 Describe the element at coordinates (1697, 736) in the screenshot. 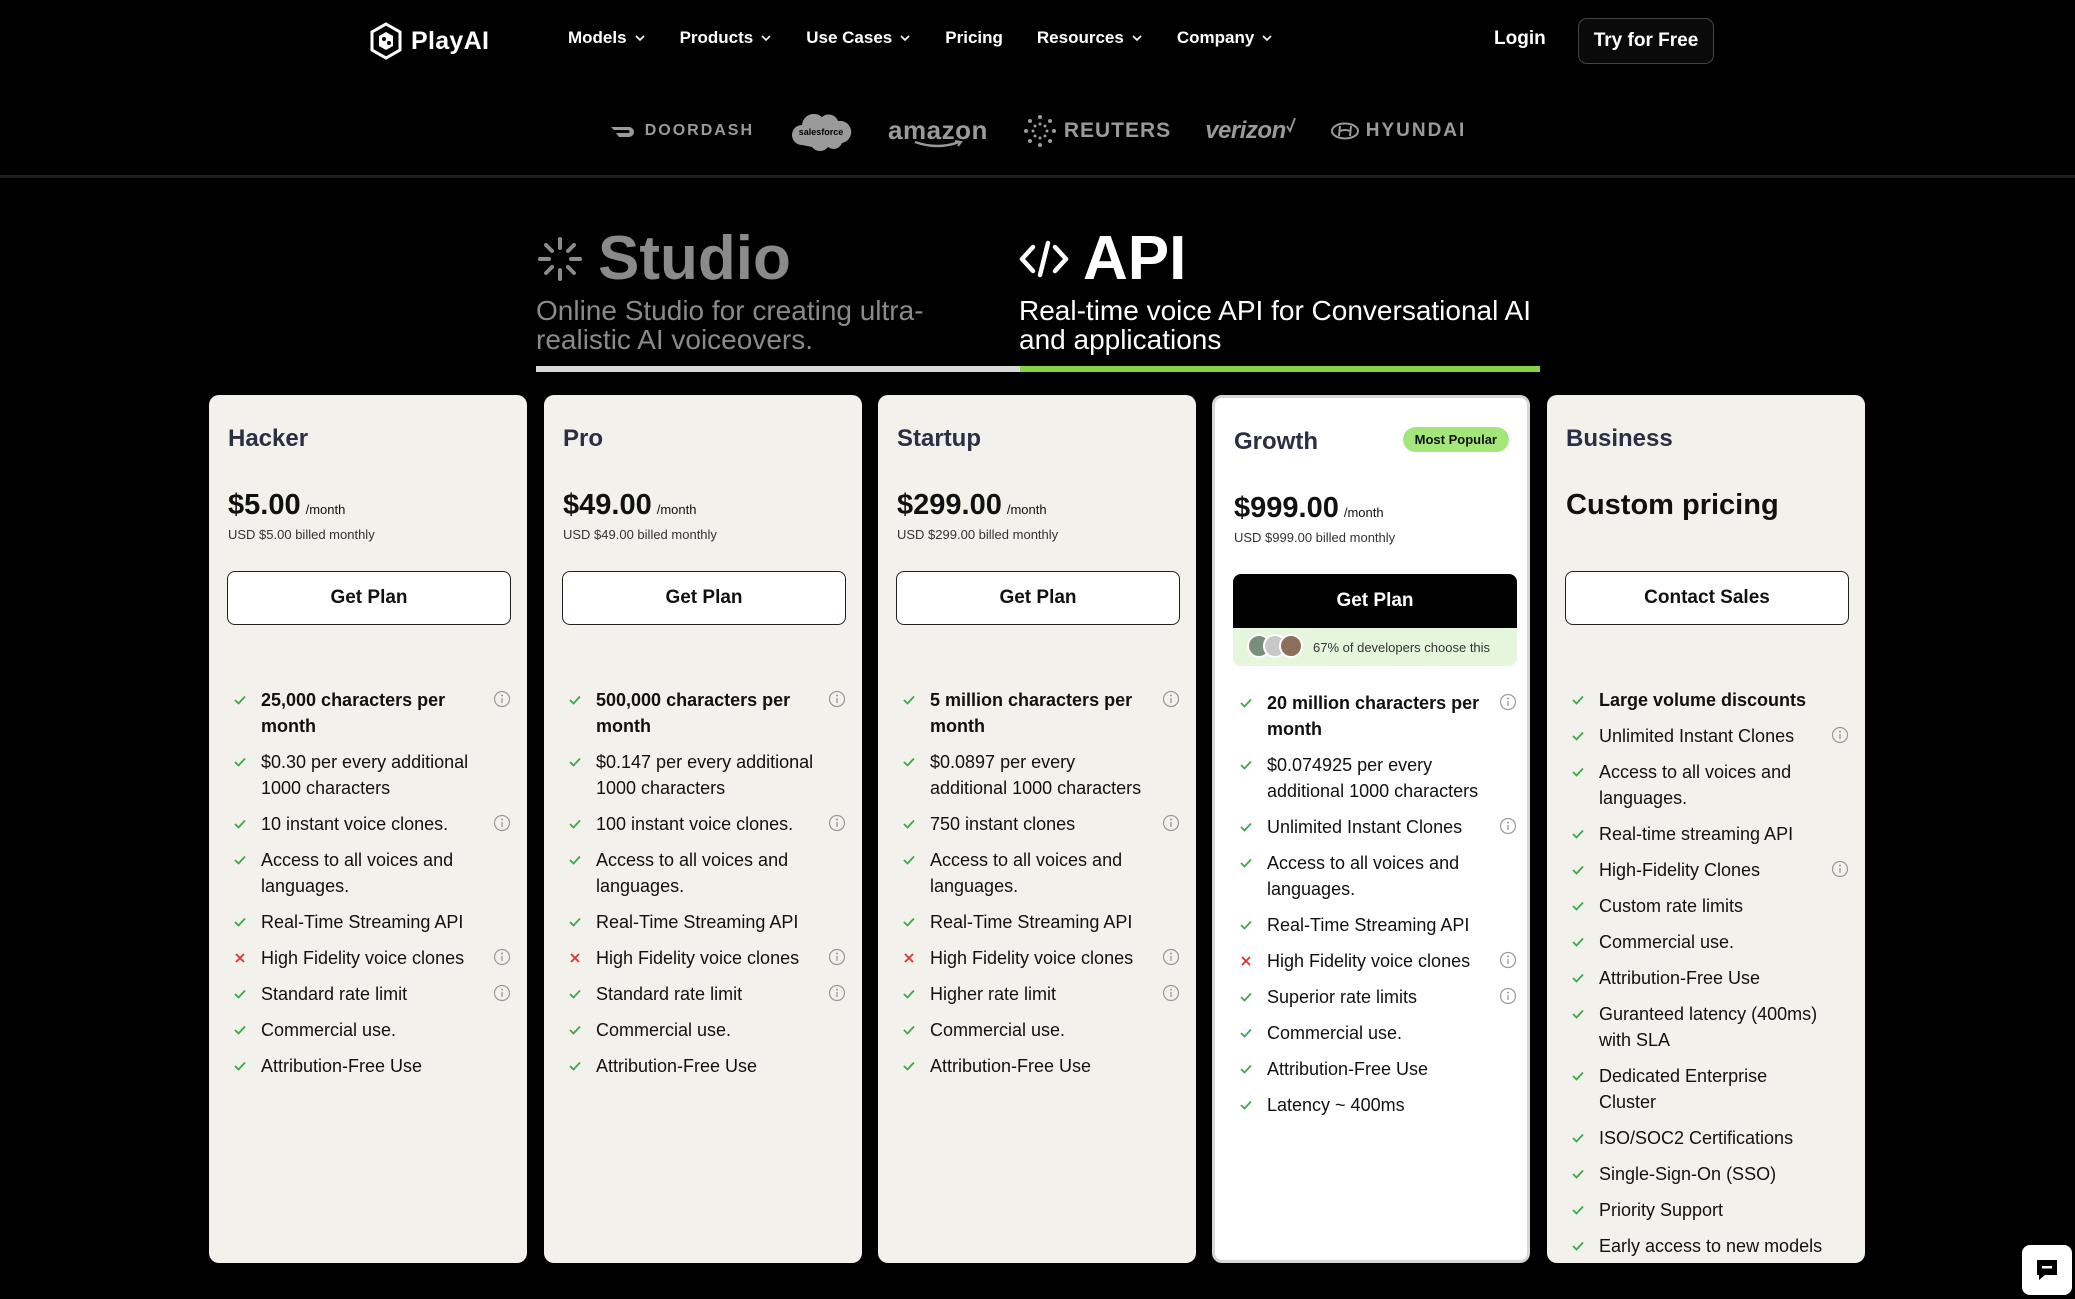

I see `feature-text: Unlimited Instant Clones` at that location.